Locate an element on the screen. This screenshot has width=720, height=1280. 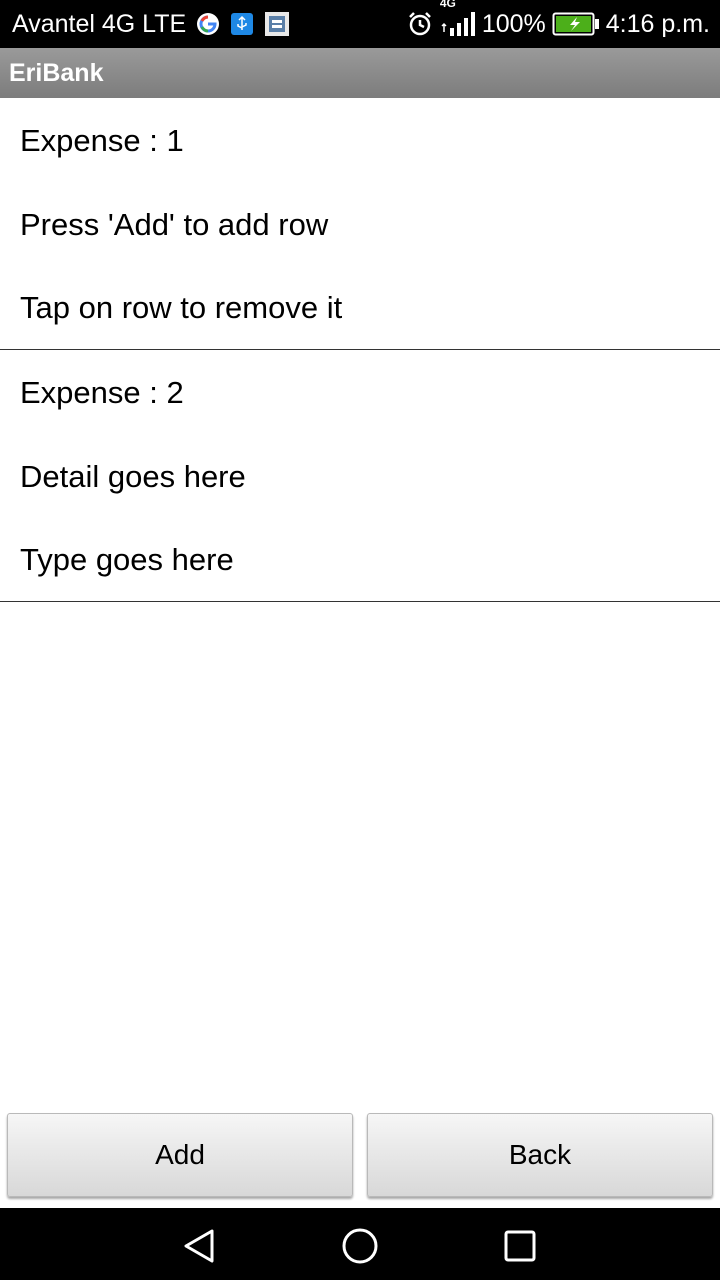
navigation-bar is located at coordinates (360, 1244).